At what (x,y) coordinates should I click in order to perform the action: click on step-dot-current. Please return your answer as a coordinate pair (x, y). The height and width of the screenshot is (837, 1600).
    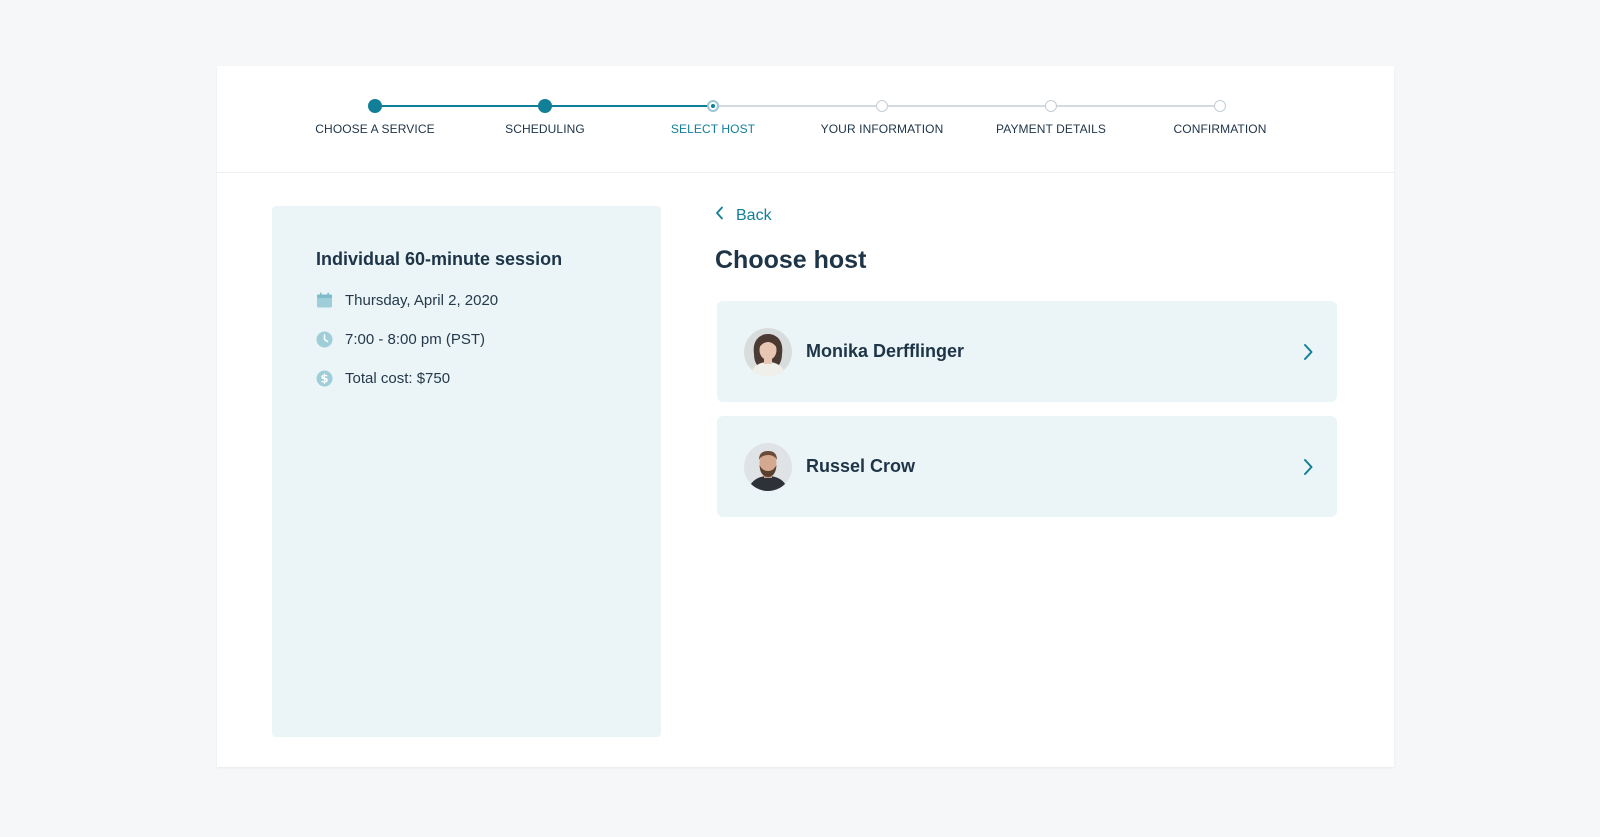
    Looking at the image, I should click on (713, 106).